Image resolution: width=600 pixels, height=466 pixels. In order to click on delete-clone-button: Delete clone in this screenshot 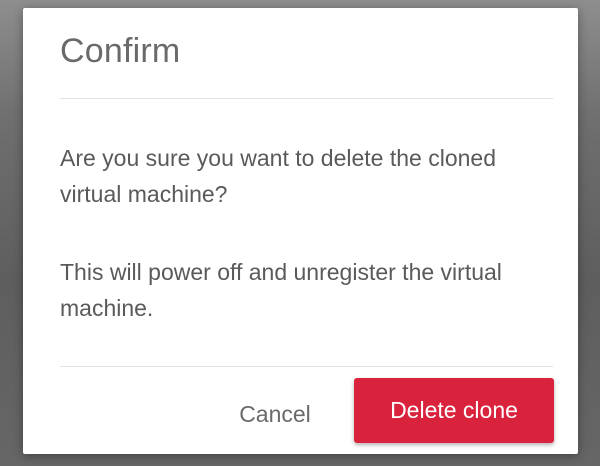, I will do `click(454, 410)`.